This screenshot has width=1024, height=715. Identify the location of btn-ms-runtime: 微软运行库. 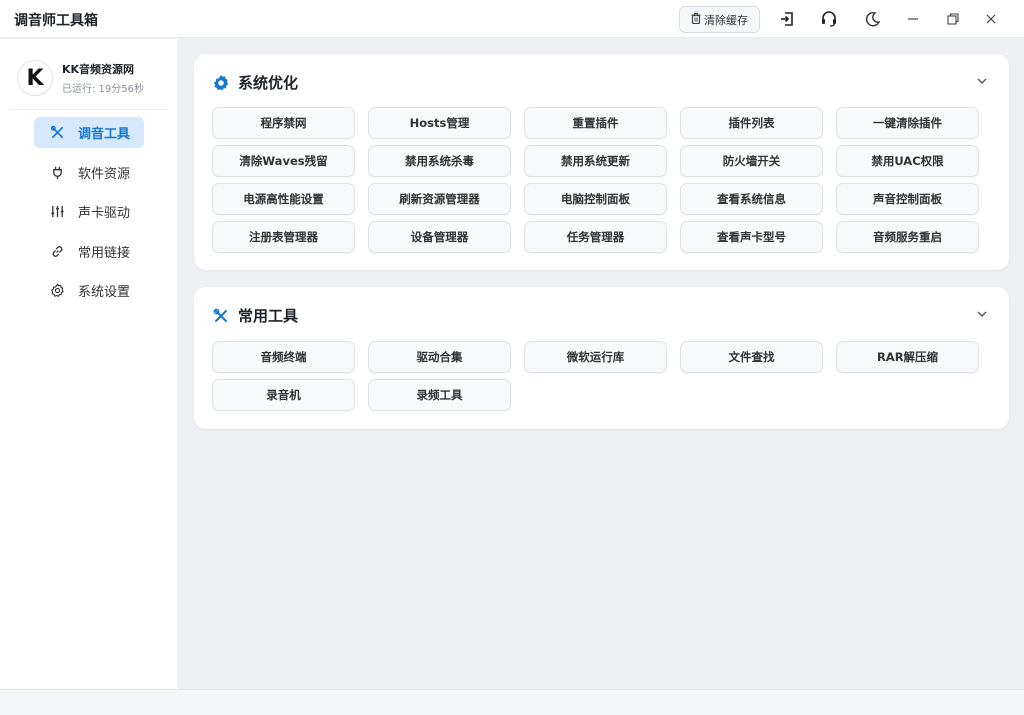
(595, 357).